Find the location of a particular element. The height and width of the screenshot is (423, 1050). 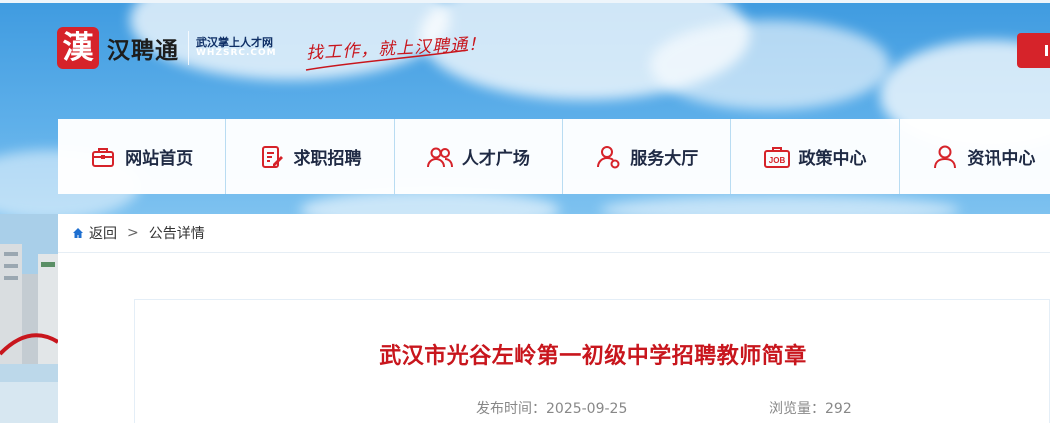

nav-item-talent: 人才广场 is located at coordinates (479, 156).